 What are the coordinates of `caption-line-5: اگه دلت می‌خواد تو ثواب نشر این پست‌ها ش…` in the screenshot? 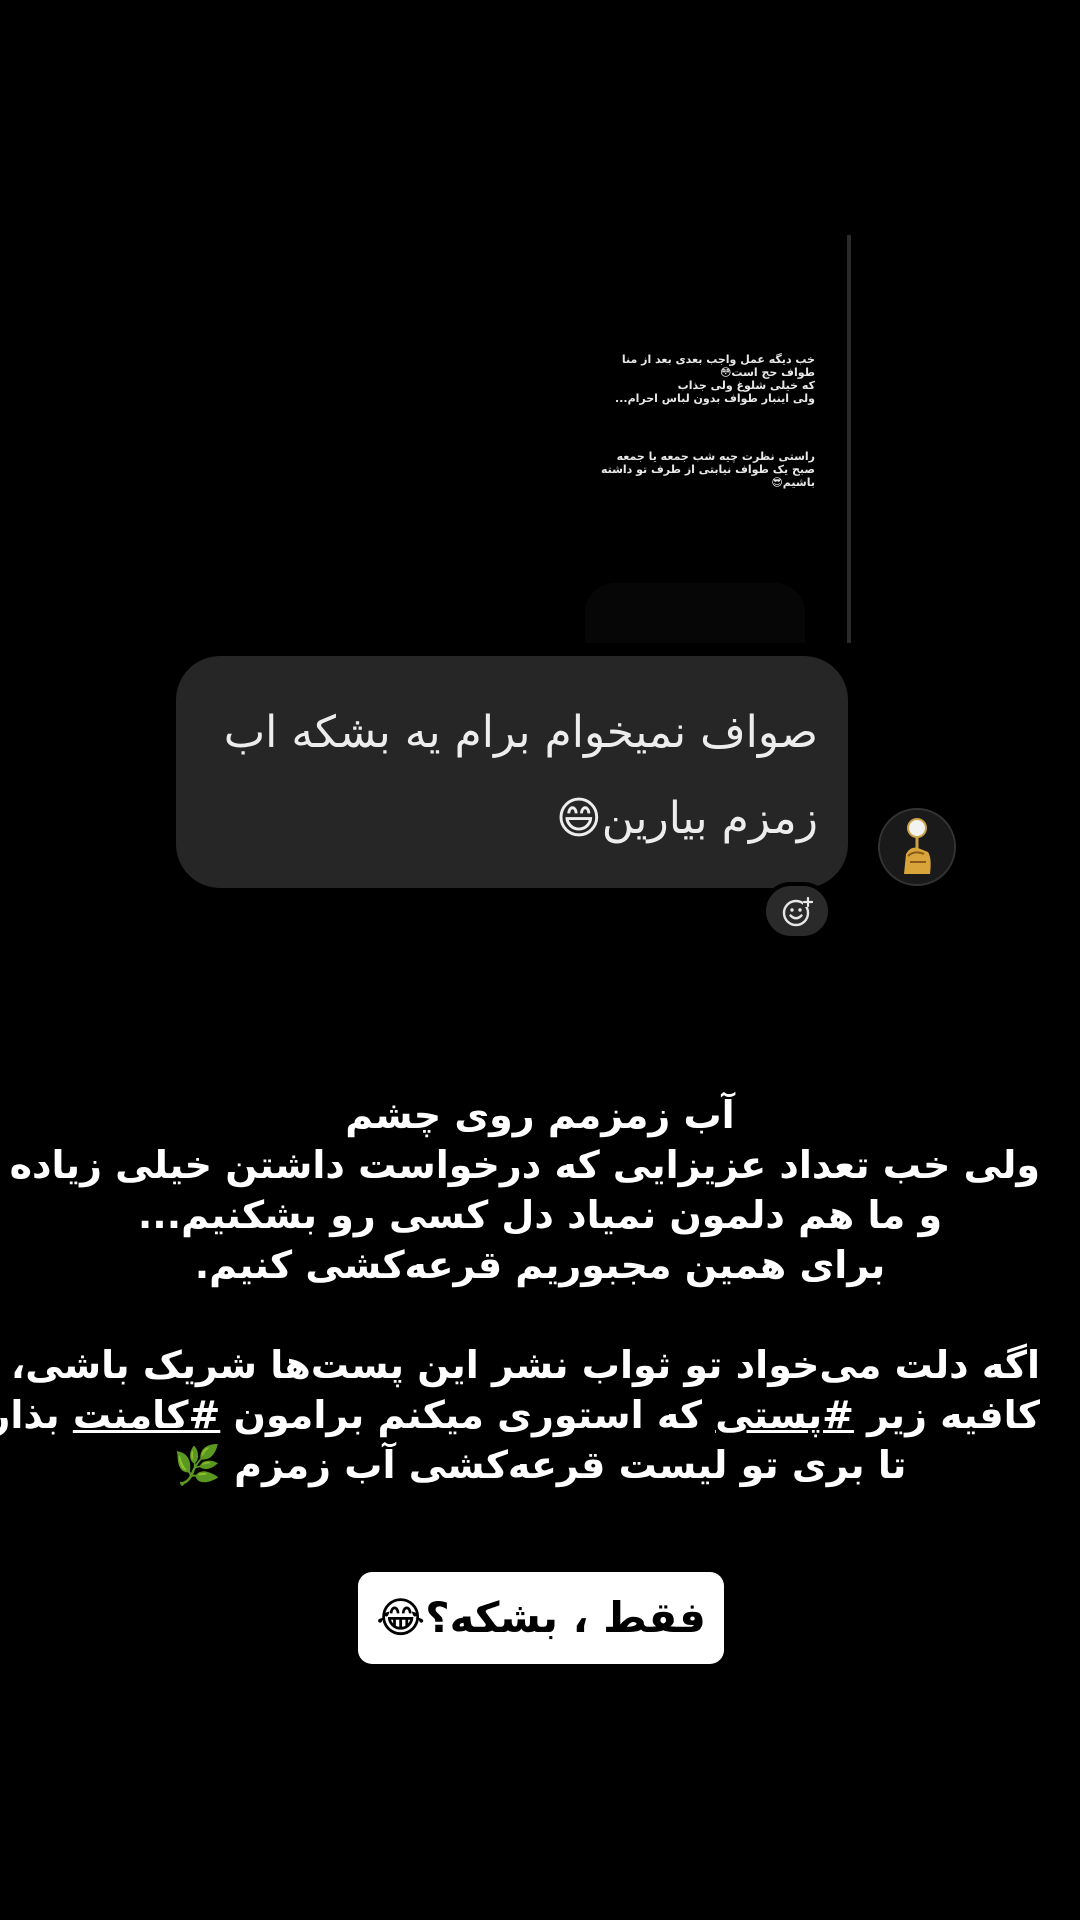 It's located at (525, 1365).